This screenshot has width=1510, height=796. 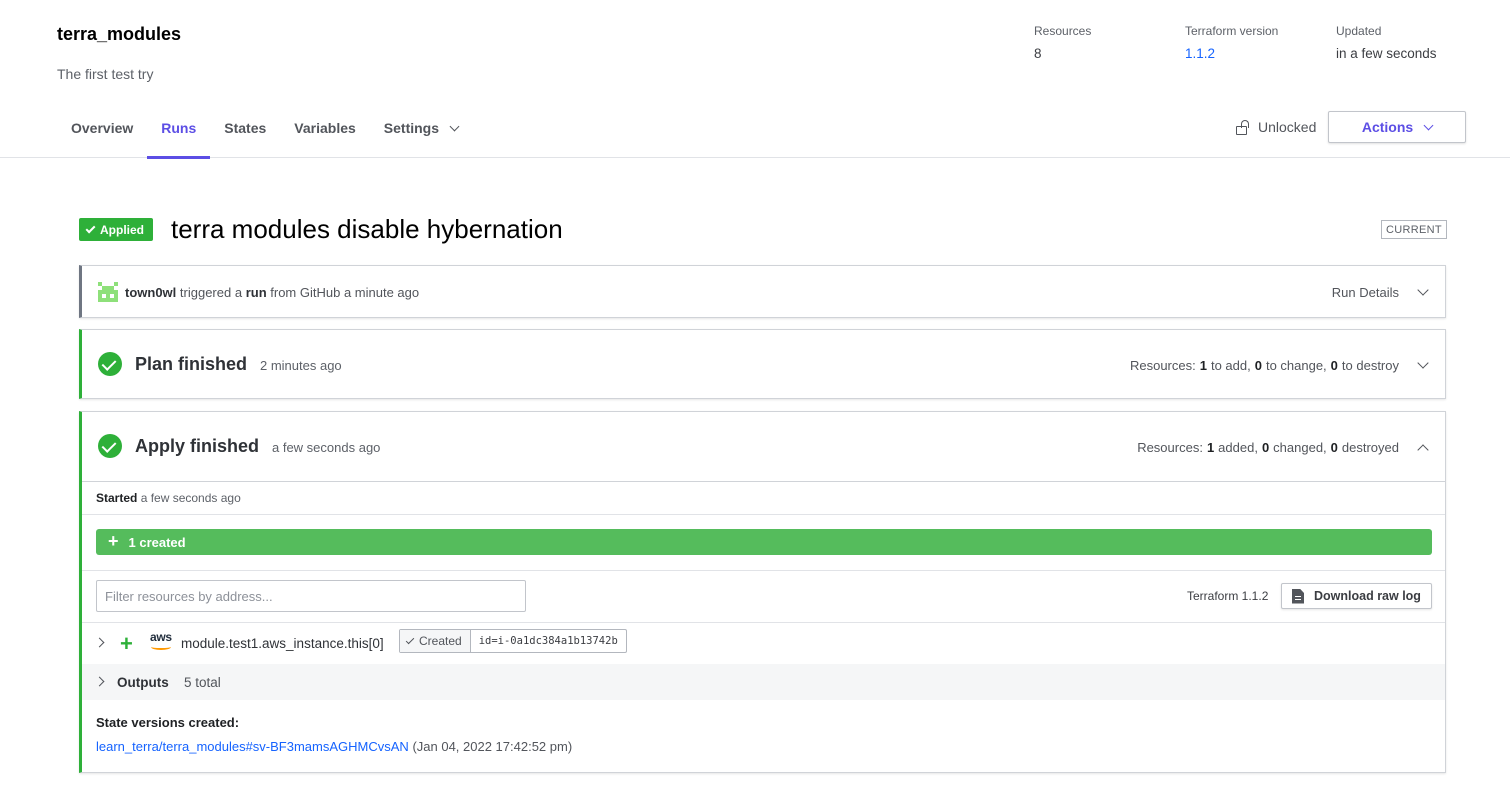 I want to click on current-badge: CURRENT, so click(x=1414, y=229).